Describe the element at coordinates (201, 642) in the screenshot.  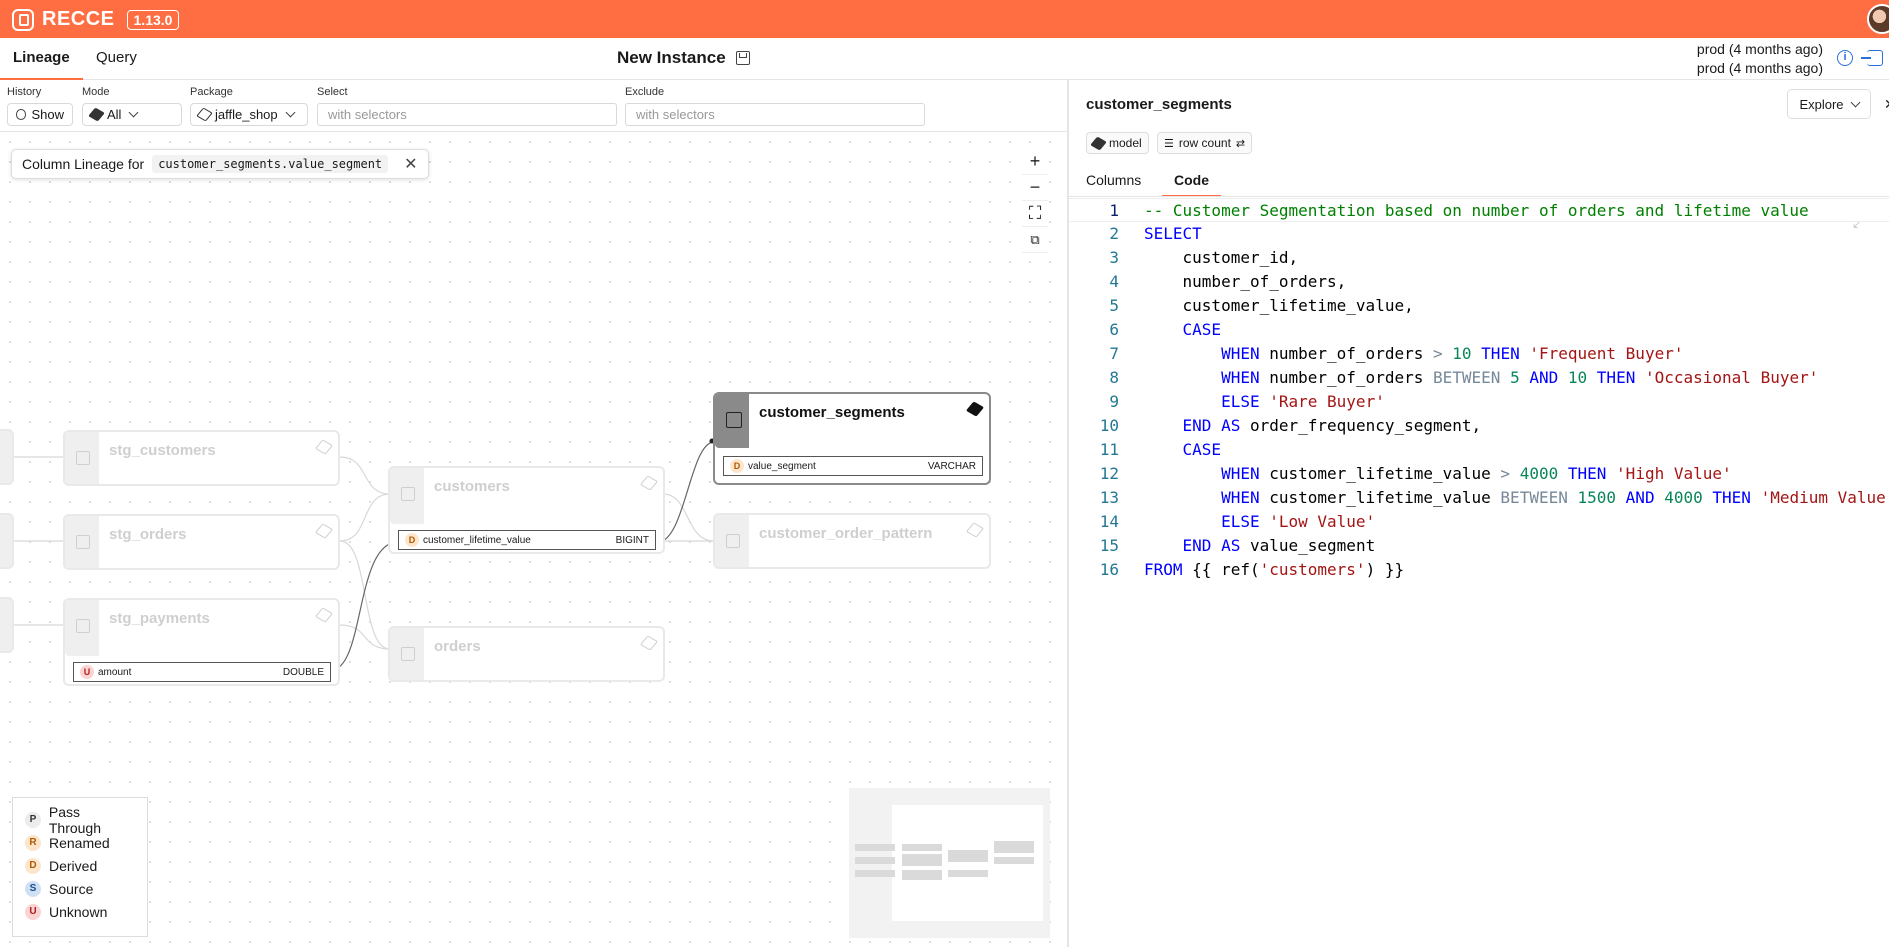
I see `node-stg-payments: stg_payments U amount DOUBLE` at that location.